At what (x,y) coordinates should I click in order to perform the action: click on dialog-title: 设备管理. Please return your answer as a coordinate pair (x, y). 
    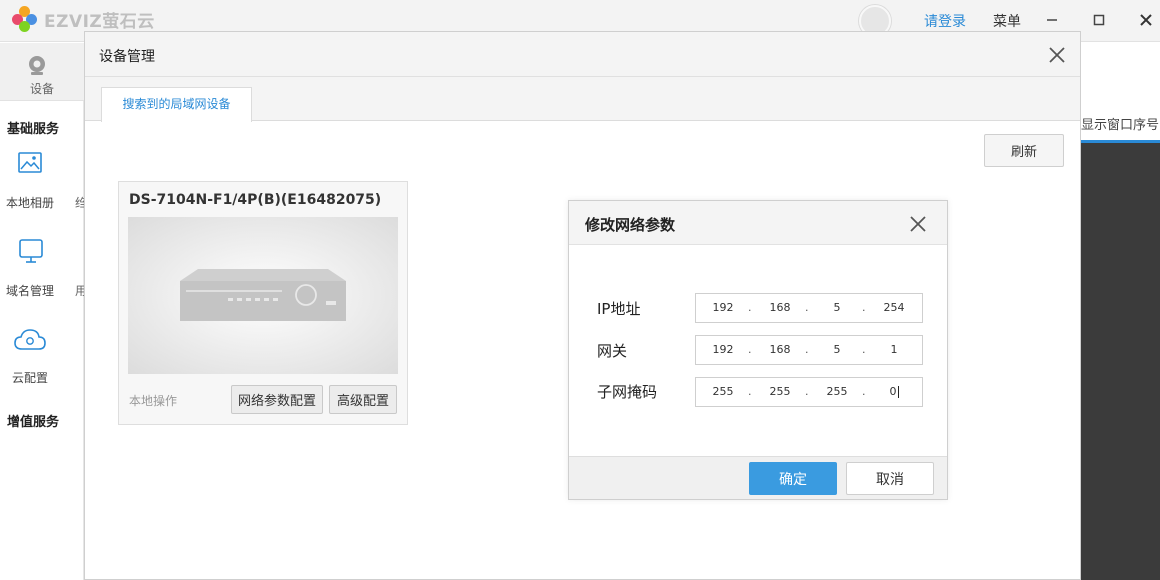
    Looking at the image, I should click on (127, 57).